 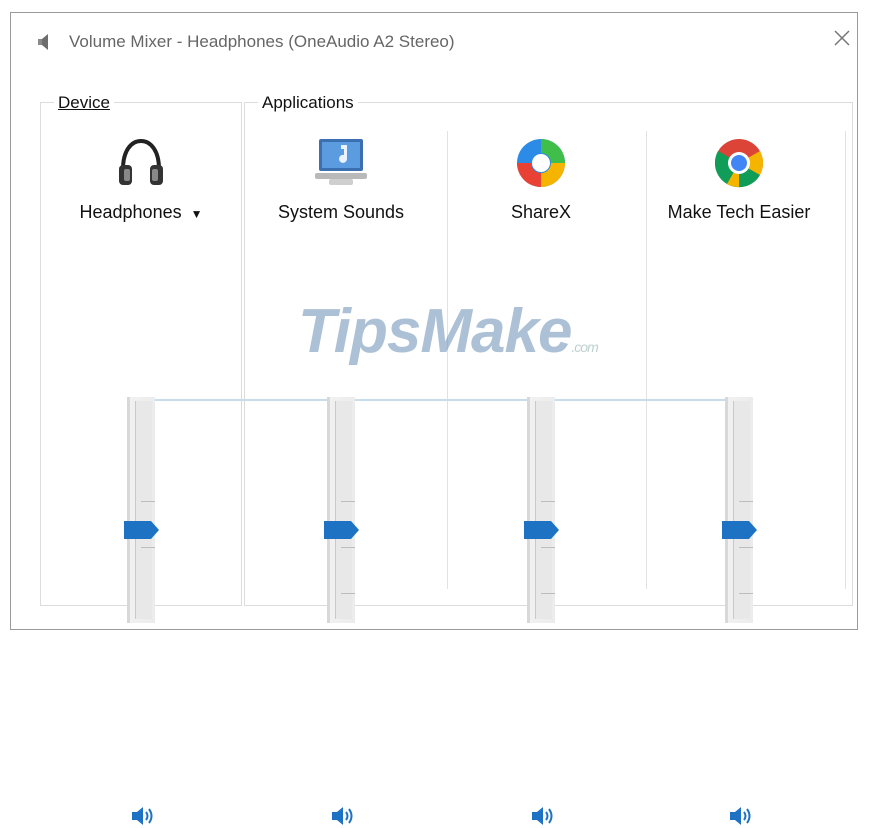 I want to click on chrome-icon, so click(x=739, y=163).